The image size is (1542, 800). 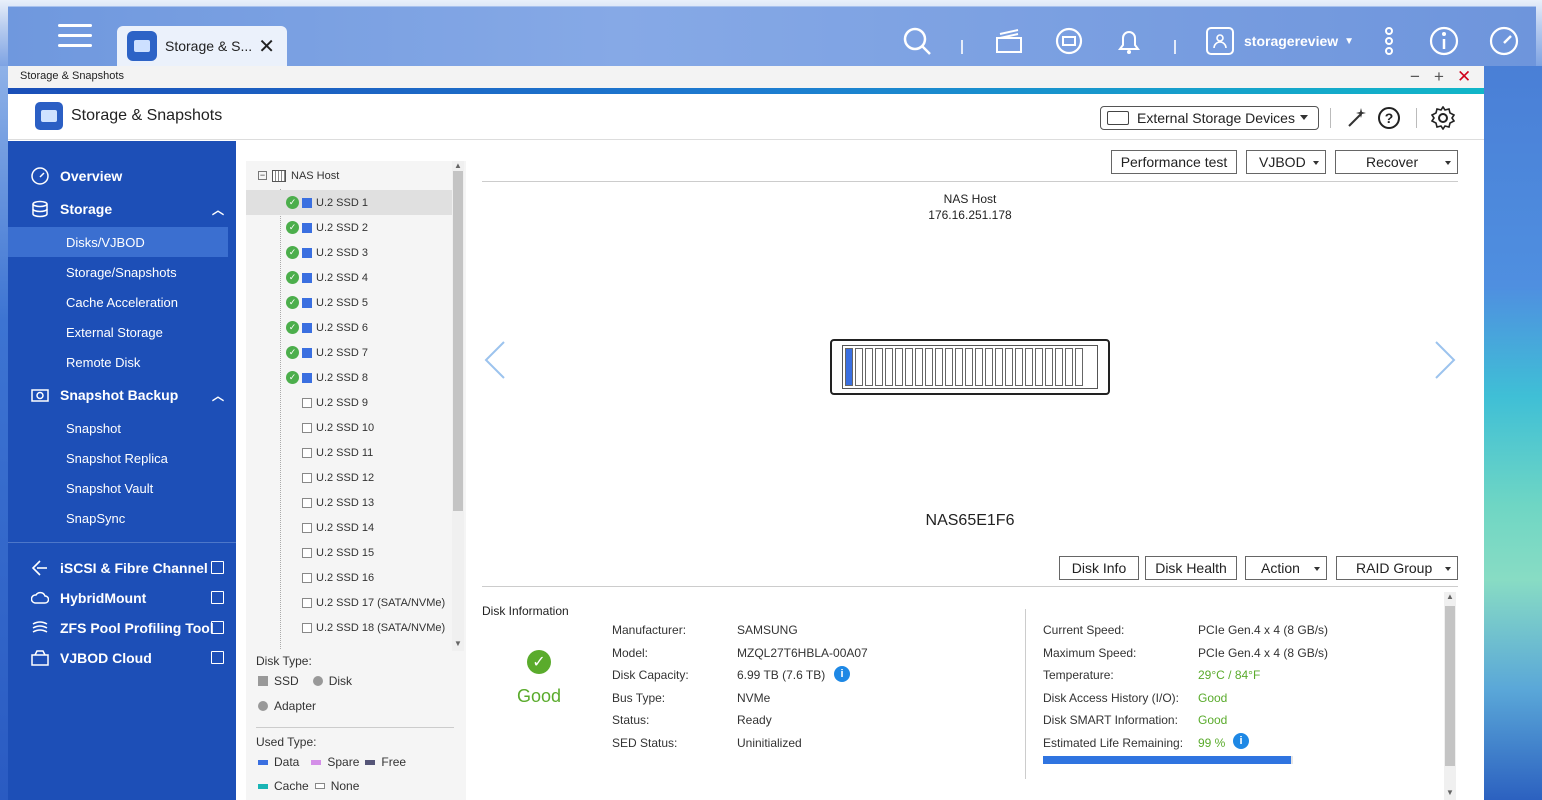 I want to click on info-key: Model:, so click(x=630, y=652).